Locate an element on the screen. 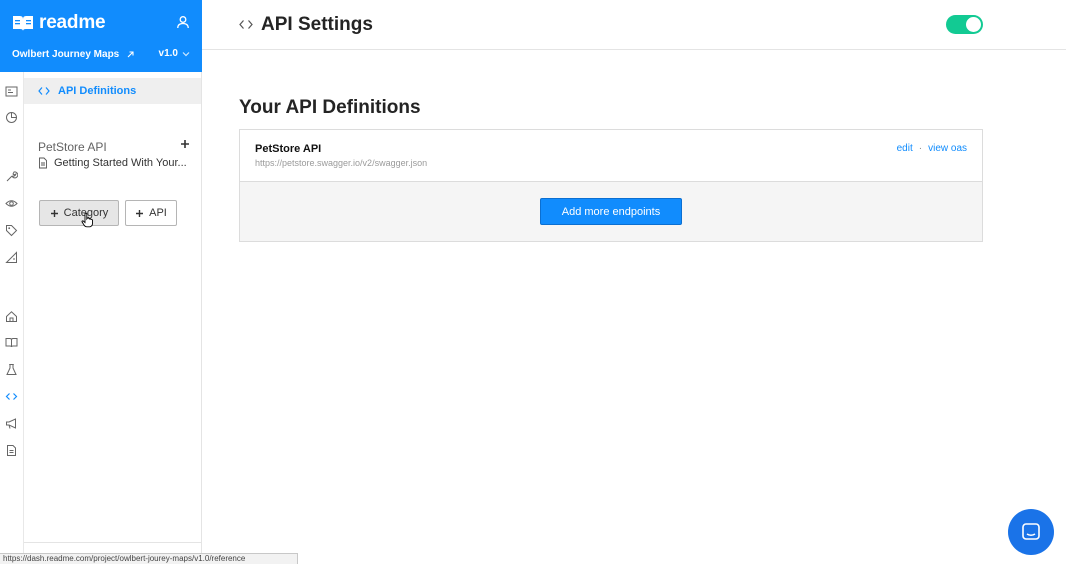 The width and height of the screenshot is (1066, 564). add-category-button: Category is located at coordinates (79, 213).